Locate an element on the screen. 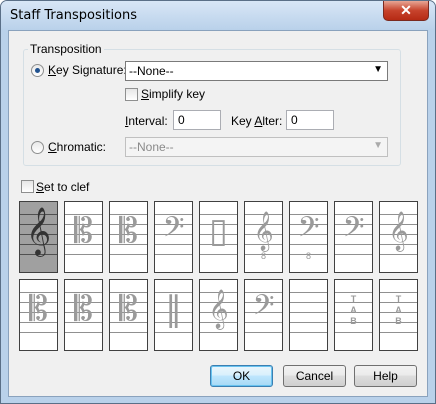  treble-clef-icon: 𝄞 is located at coordinates (38, 230).